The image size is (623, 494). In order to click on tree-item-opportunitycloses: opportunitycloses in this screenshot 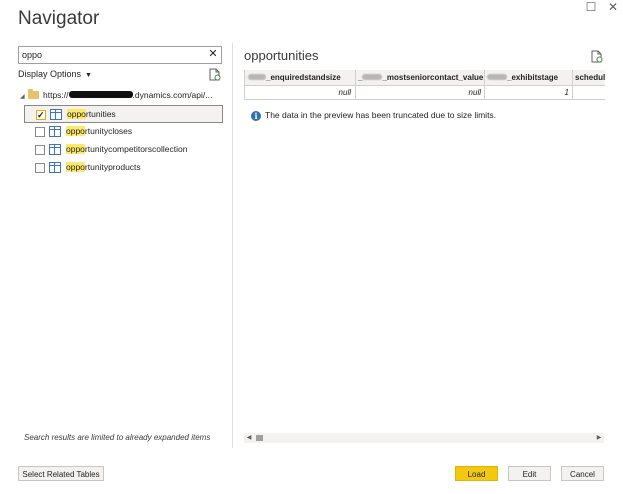, I will do `click(122, 131)`.